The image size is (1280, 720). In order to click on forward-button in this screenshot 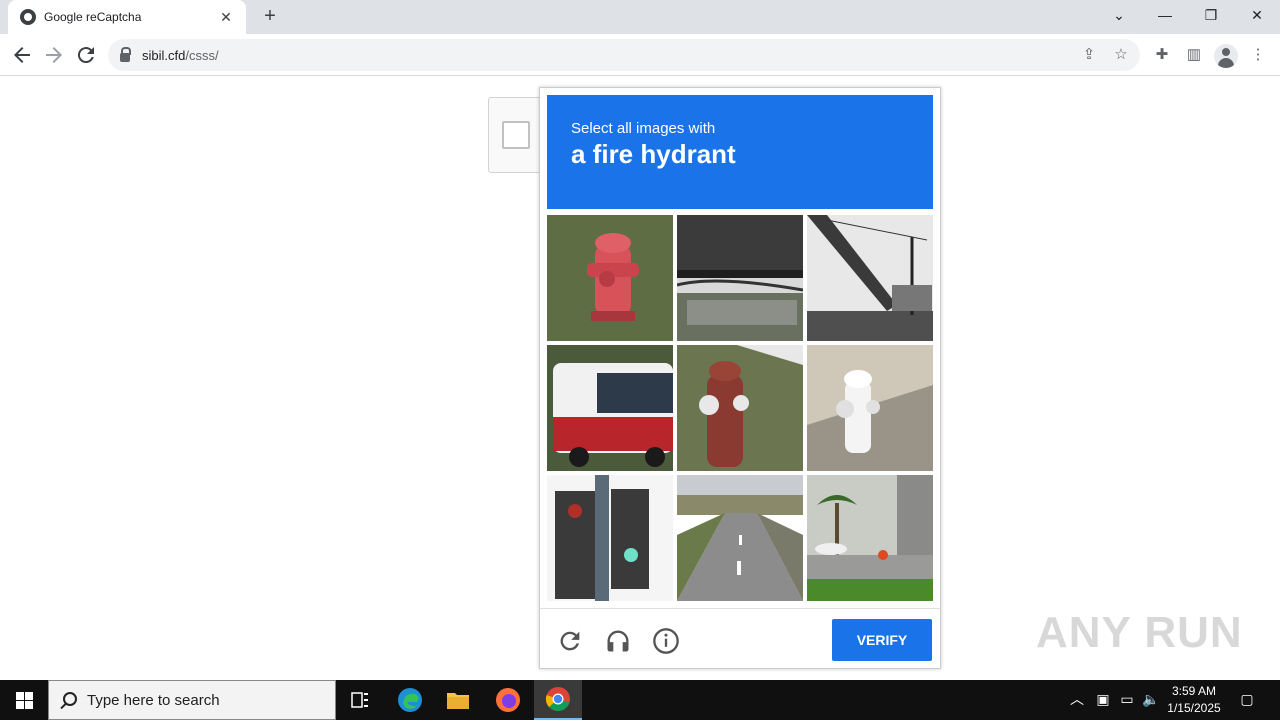, I will do `click(54, 55)`.